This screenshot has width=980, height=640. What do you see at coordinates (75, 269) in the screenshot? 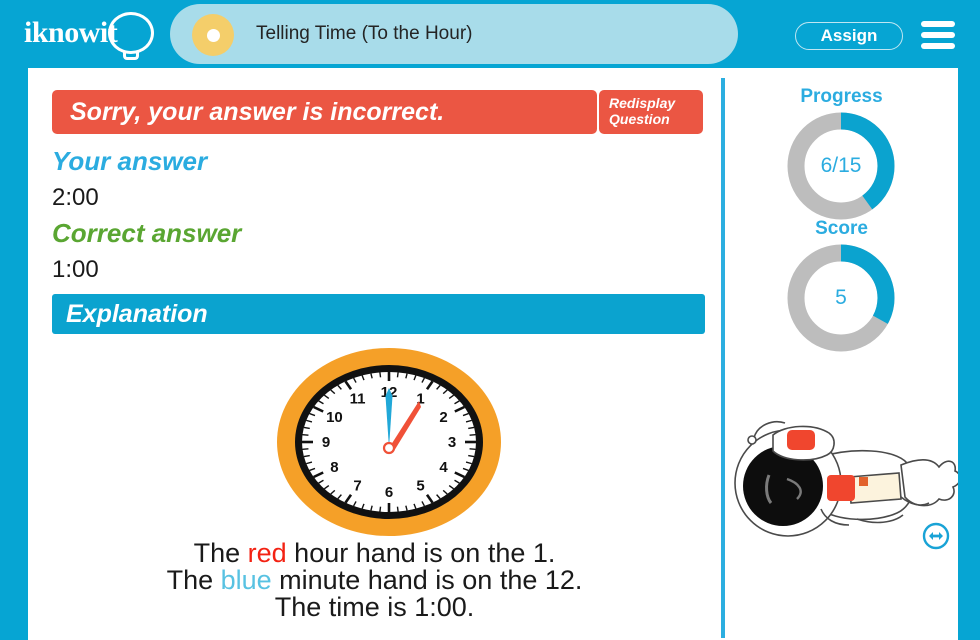
I see `correct-answer-value: 1:00` at bounding box center [75, 269].